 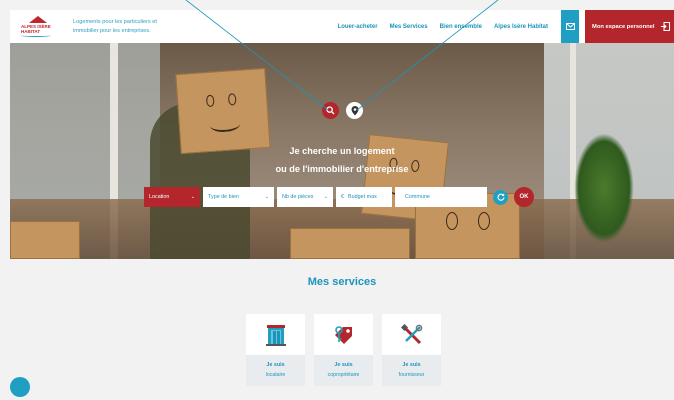 What do you see at coordinates (343, 370) in the screenshot?
I see `card-label-area: Je suis copropriétaire` at bounding box center [343, 370].